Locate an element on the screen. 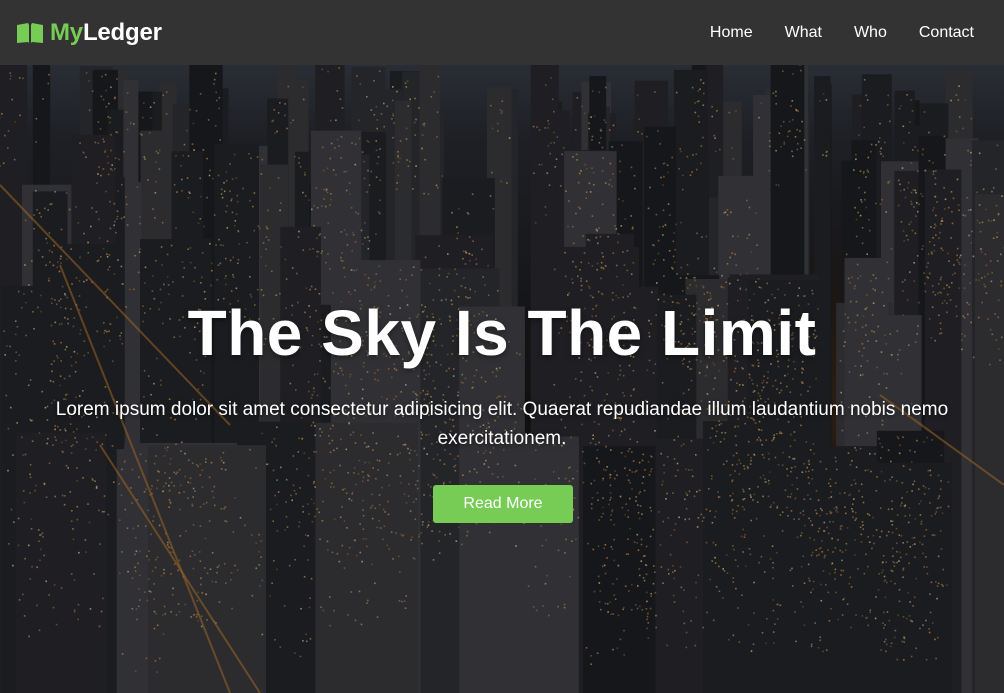  navbar: MyLedger Home What Who Contact is located at coordinates (502, 32).